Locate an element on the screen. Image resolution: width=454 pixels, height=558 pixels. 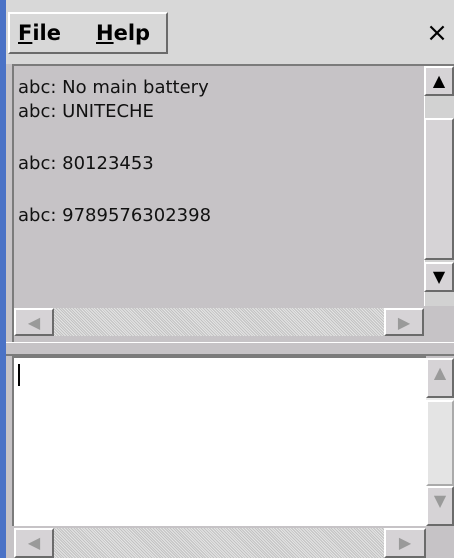
input-scroll-up-button: ▲ is located at coordinates (440, 378).